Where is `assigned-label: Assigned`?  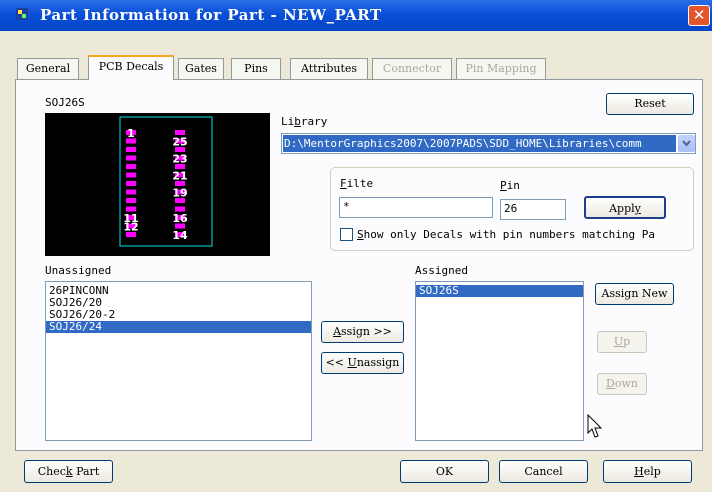 assigned-label: Assigned is located at coordinates (441, 270).